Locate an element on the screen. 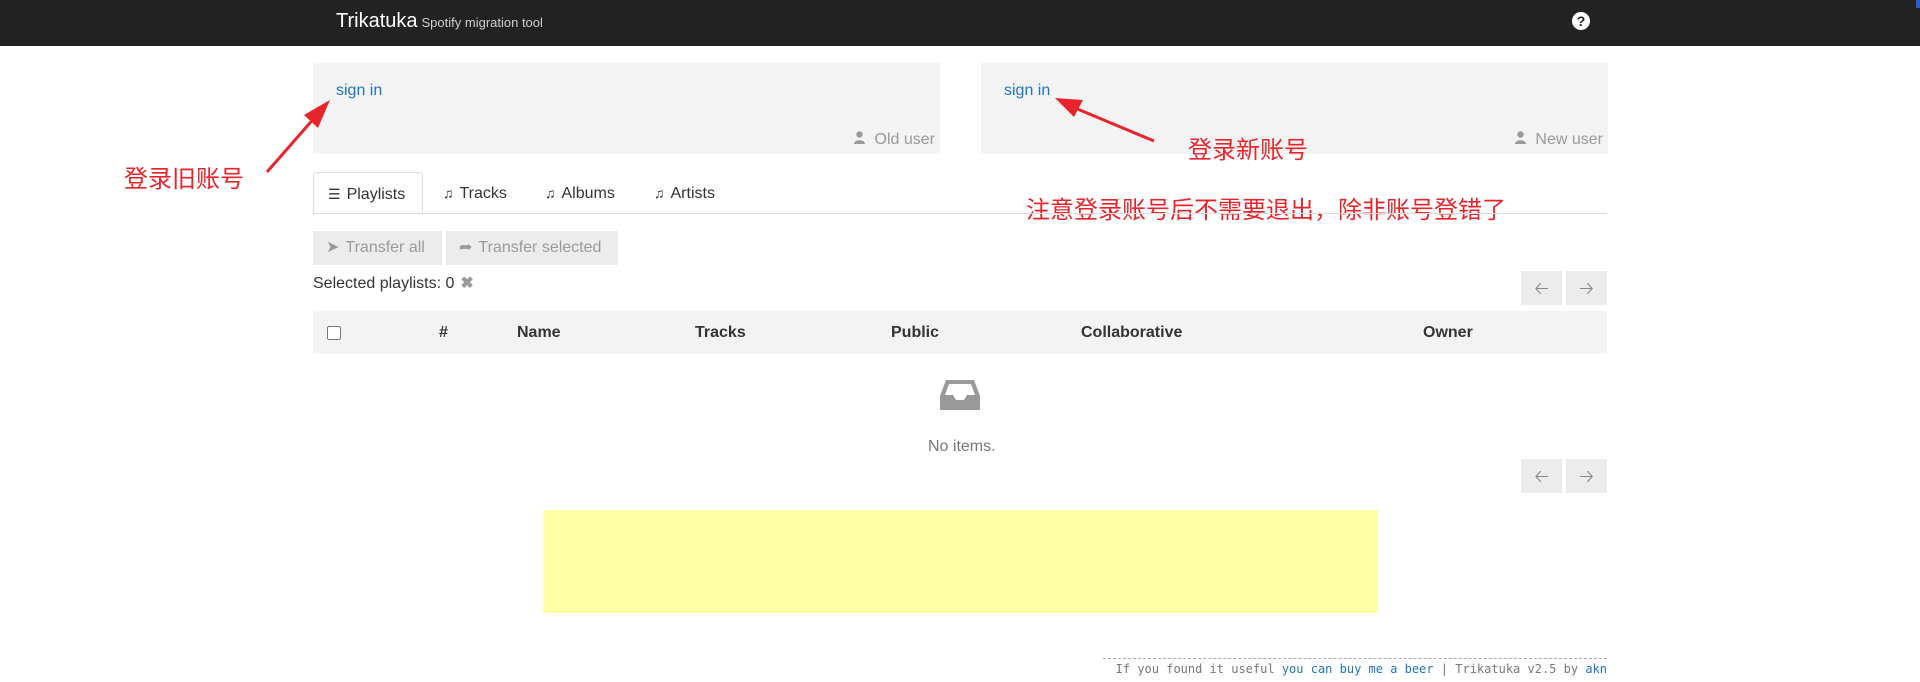 This screenshot has width=1920, height=682. ad-banner is located at coordinates (960, 561).